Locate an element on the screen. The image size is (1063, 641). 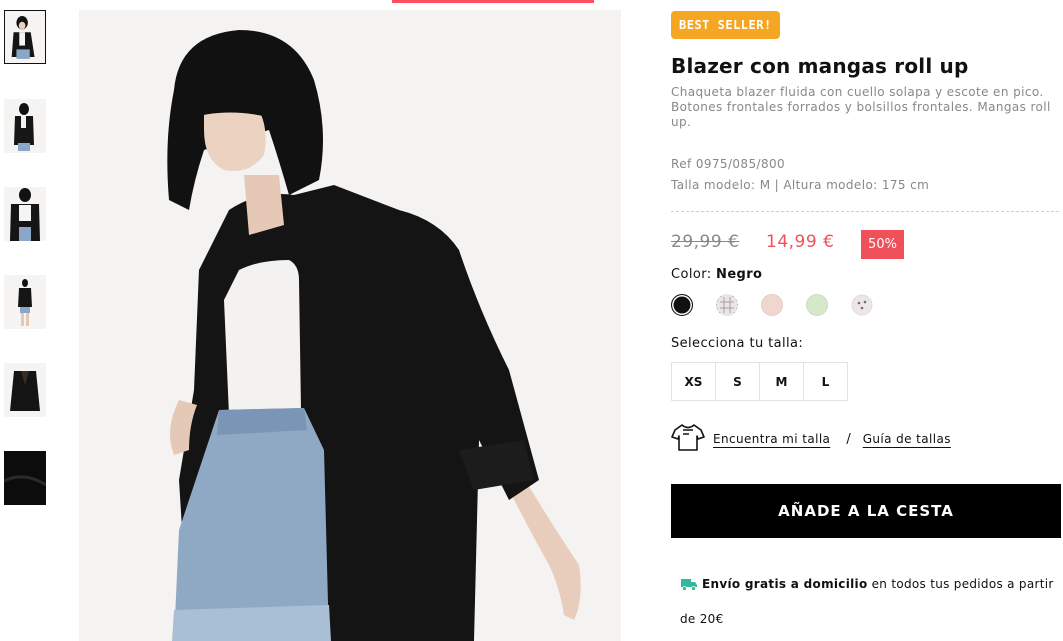
size-options: XS S M L is located at coordinates (759, 381).